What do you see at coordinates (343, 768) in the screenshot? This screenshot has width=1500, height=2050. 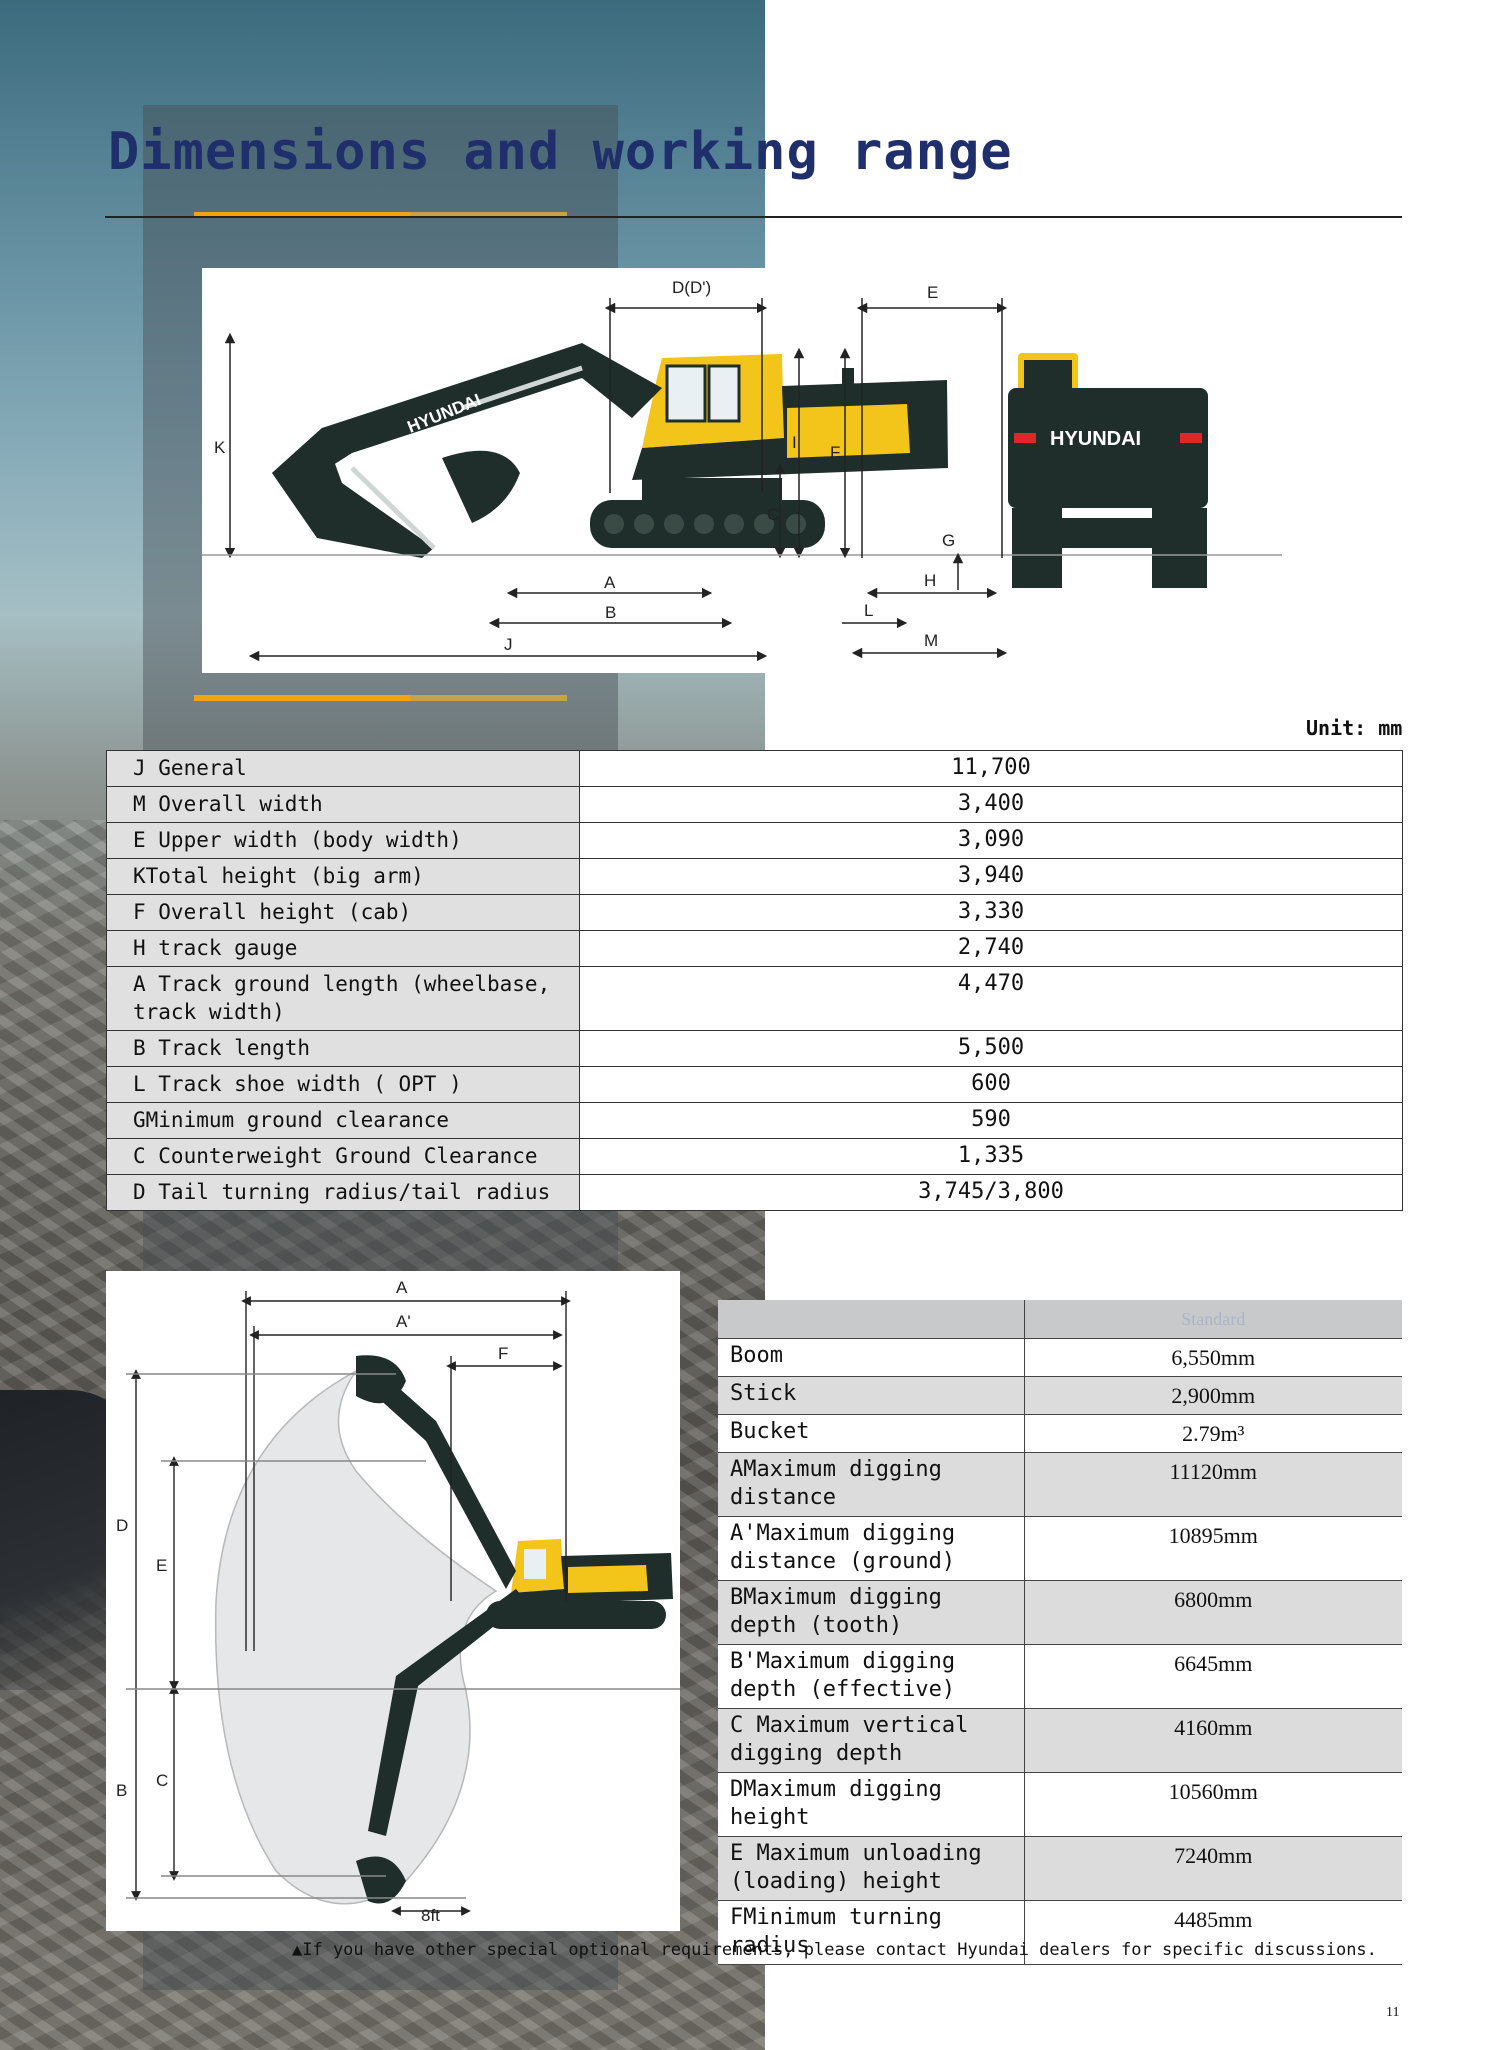 I see `dimension-label: J General` at bounding box center [343, 768].